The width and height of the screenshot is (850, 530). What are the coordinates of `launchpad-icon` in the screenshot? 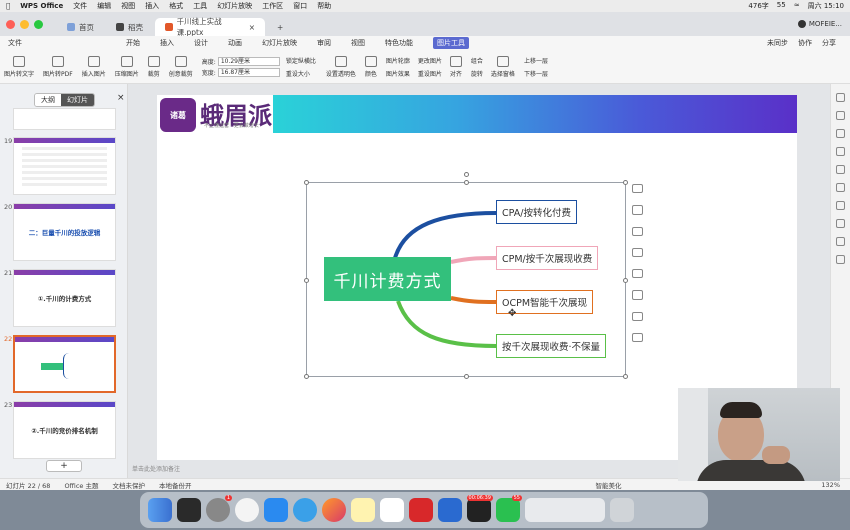 It's located at (189, 510).